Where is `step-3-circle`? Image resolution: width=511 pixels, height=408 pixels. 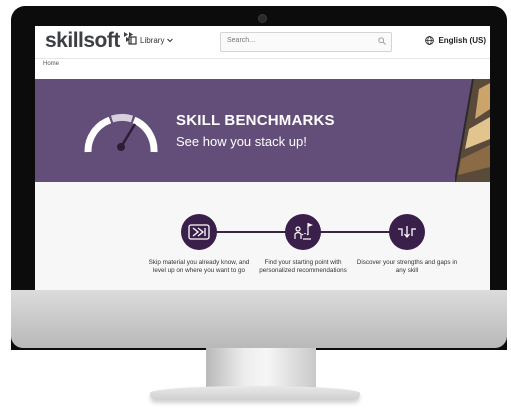 step-3-circle is located at coordinates (407, 232).